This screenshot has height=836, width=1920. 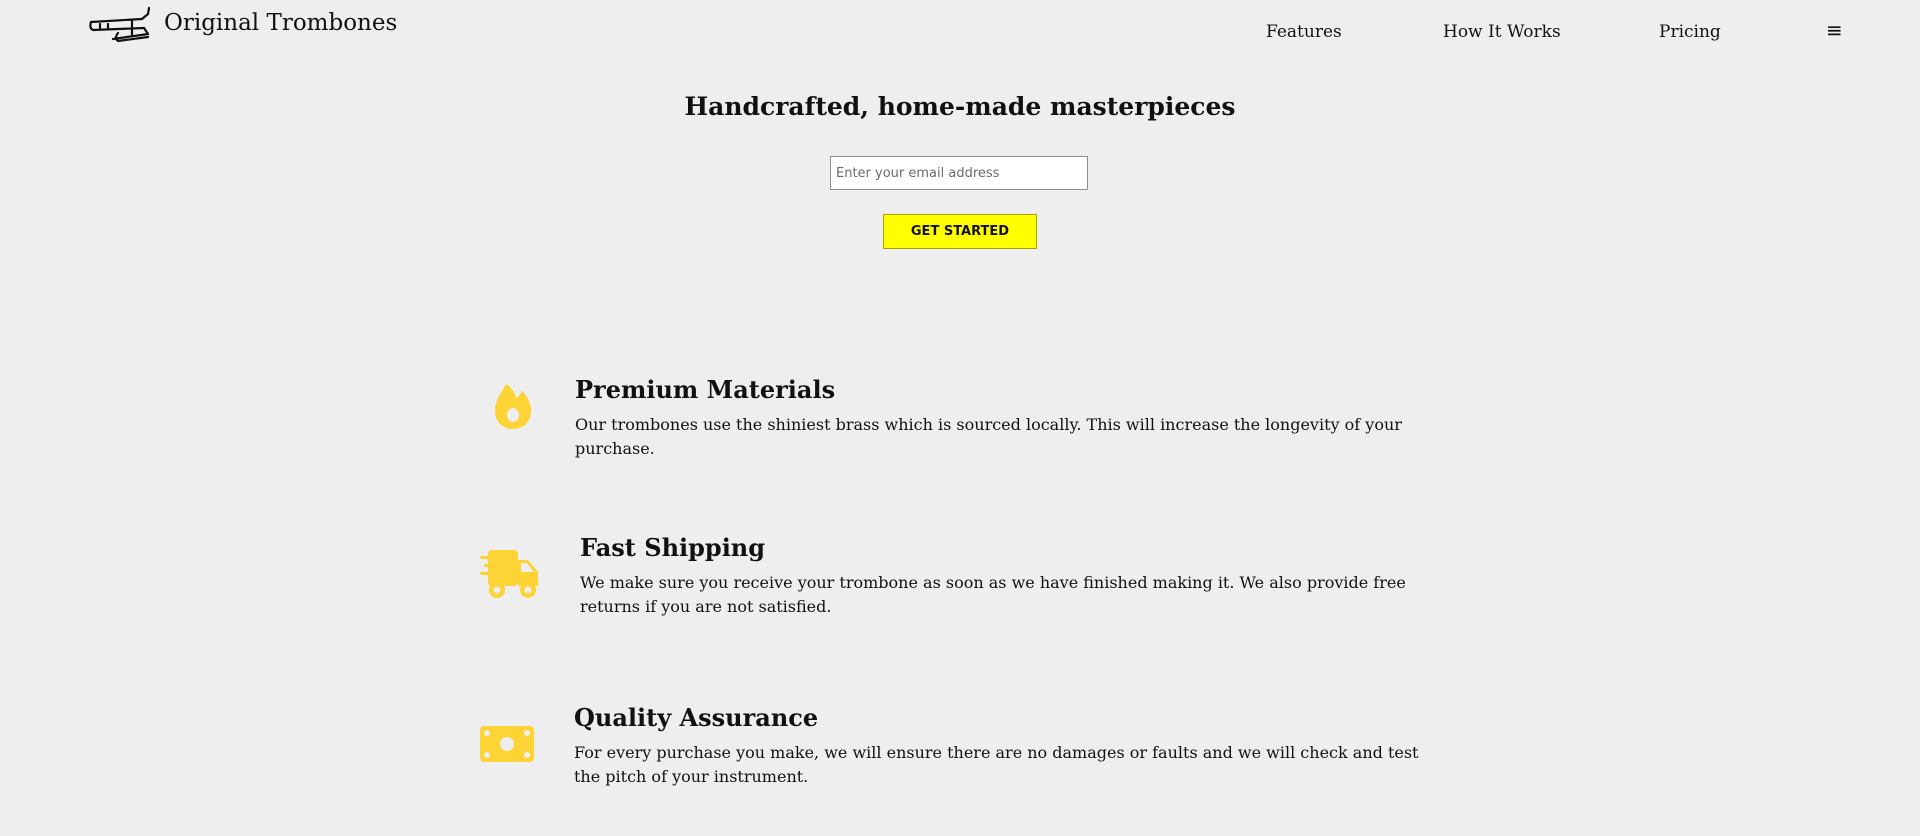 What do you see at coordinates (696, 717) in the screenshot?
I see `feature-title: Quality Assurance` at bounding box center [696, 717].